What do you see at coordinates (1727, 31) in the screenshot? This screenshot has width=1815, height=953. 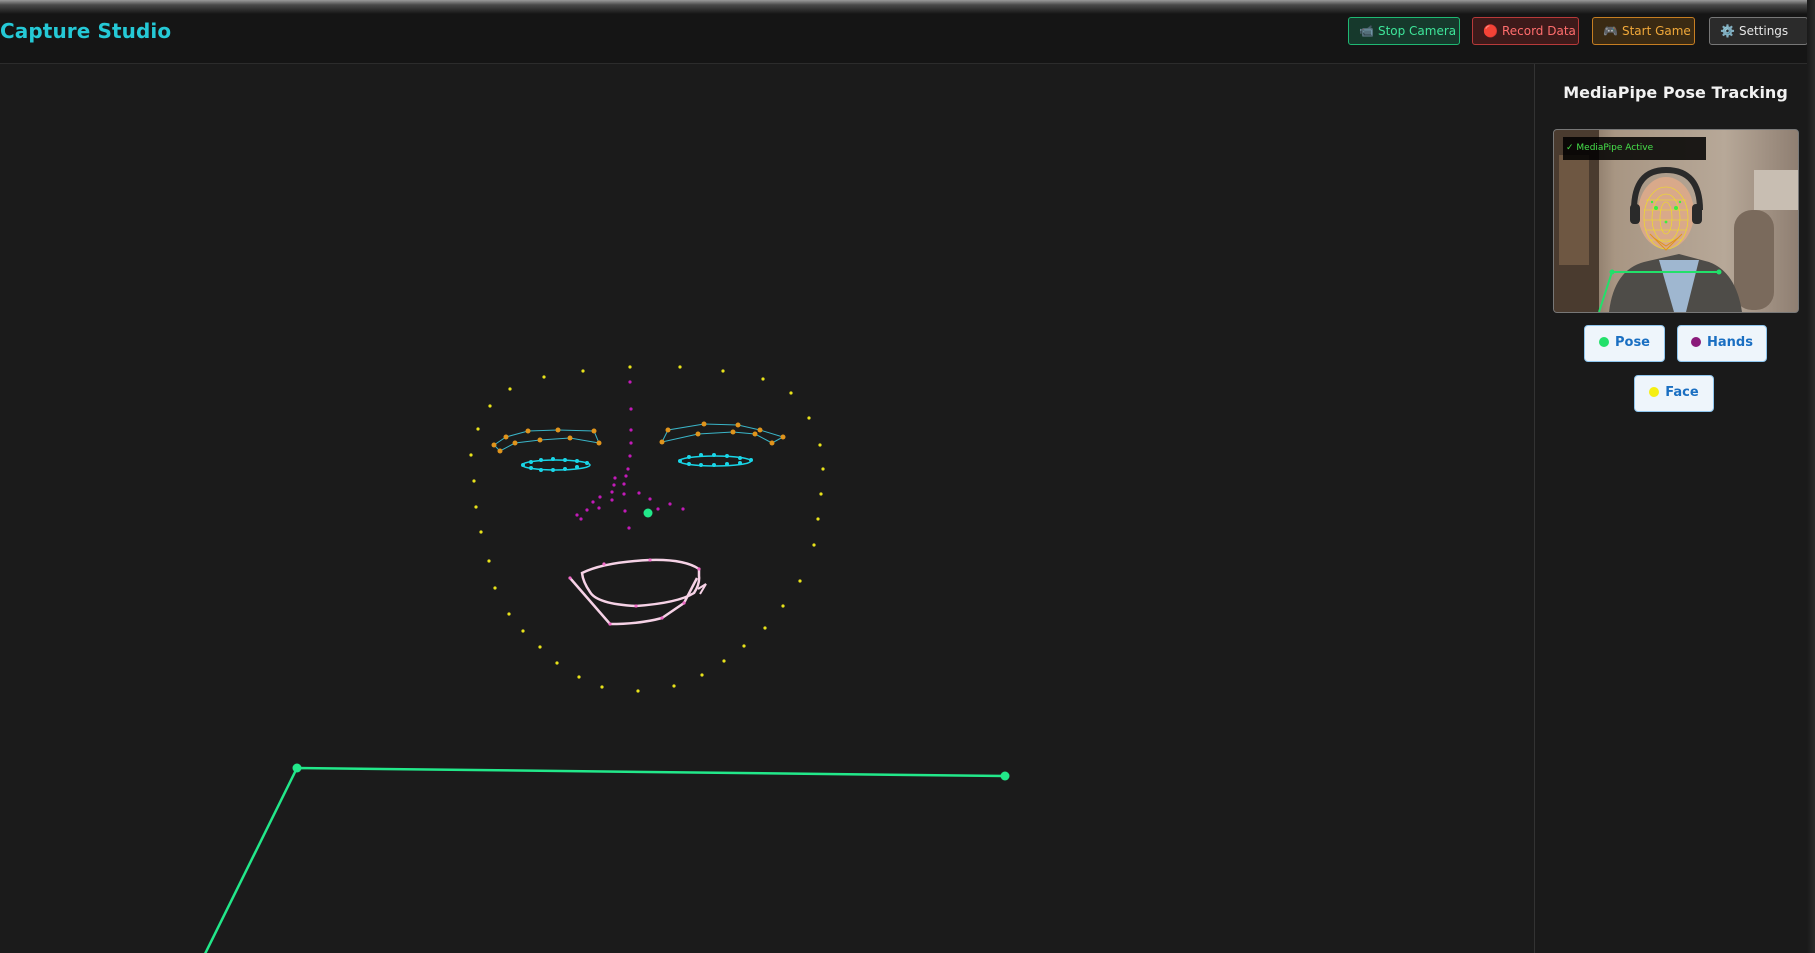 I see `gear-icon: ⚙️` at bounding box center [1727, 31].